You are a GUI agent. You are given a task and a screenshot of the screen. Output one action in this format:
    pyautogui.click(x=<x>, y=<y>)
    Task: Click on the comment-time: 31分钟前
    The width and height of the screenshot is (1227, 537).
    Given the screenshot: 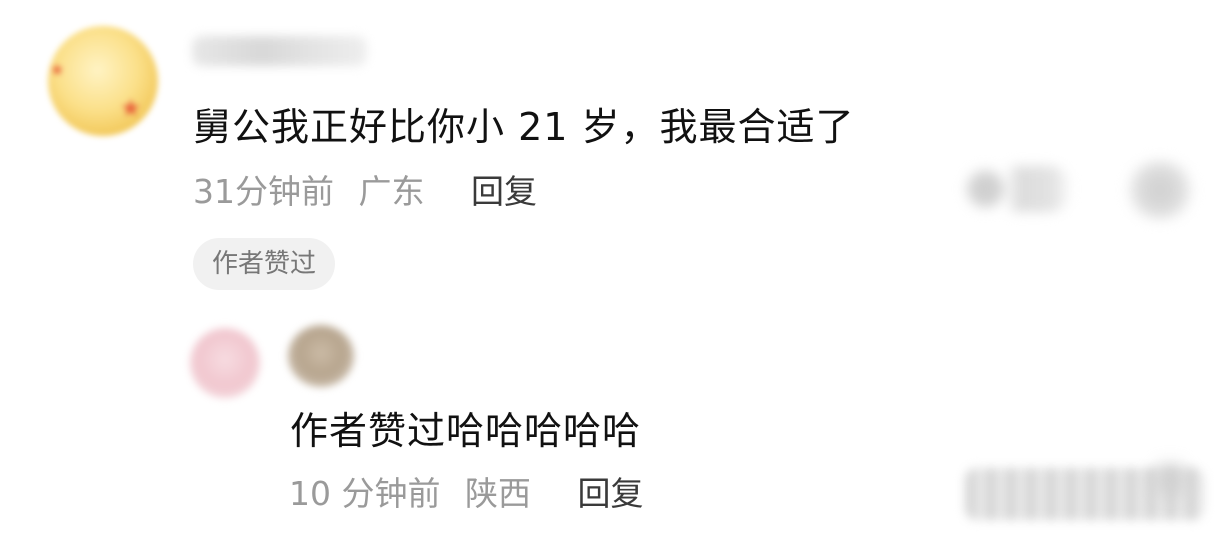 What is the action you would take?
    pyautogui.click(x=263, y=191)
    